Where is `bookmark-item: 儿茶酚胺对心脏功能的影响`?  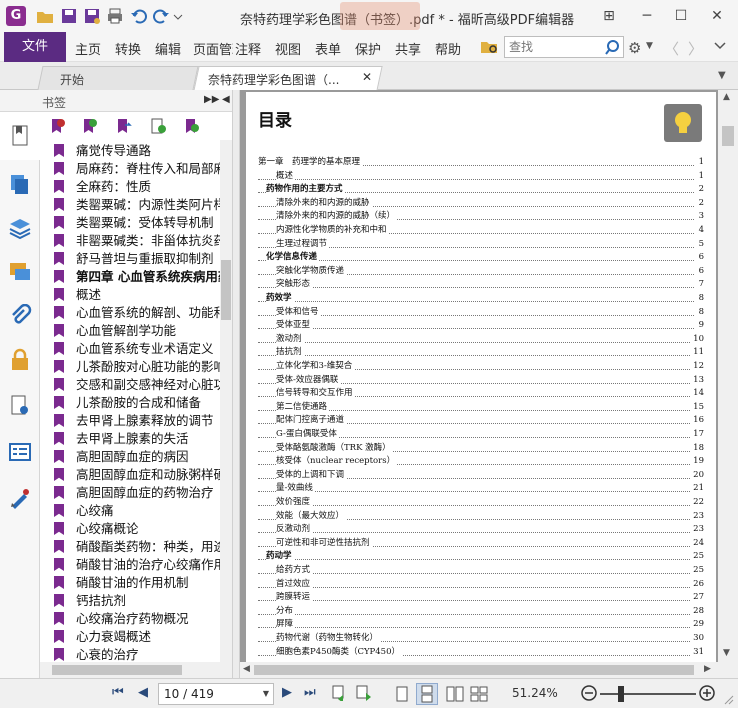
bookmark-item: 儿茶酚胺对心脏功能的影响 is located at coordinates (137, 367).